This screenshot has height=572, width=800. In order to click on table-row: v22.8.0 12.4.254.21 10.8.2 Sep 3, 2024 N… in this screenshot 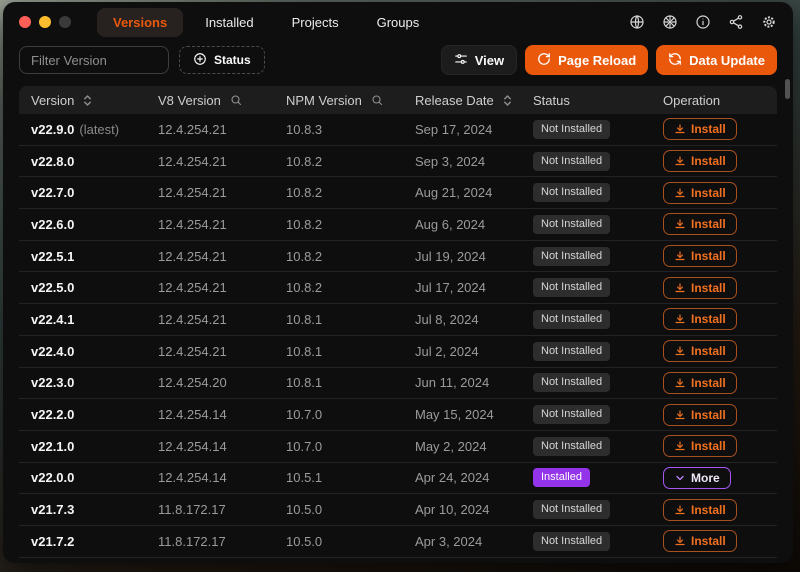, I will do `click(398, 162)`.